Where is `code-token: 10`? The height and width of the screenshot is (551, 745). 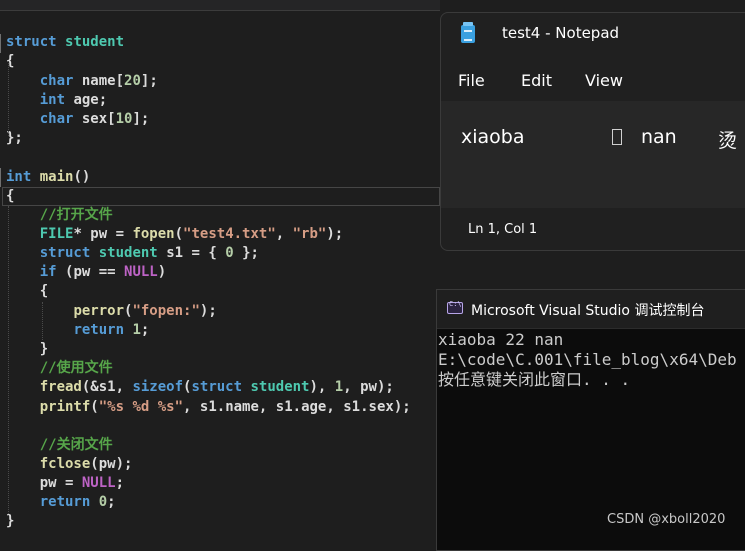 code-token: 10 is located at coordinates (124, 119).